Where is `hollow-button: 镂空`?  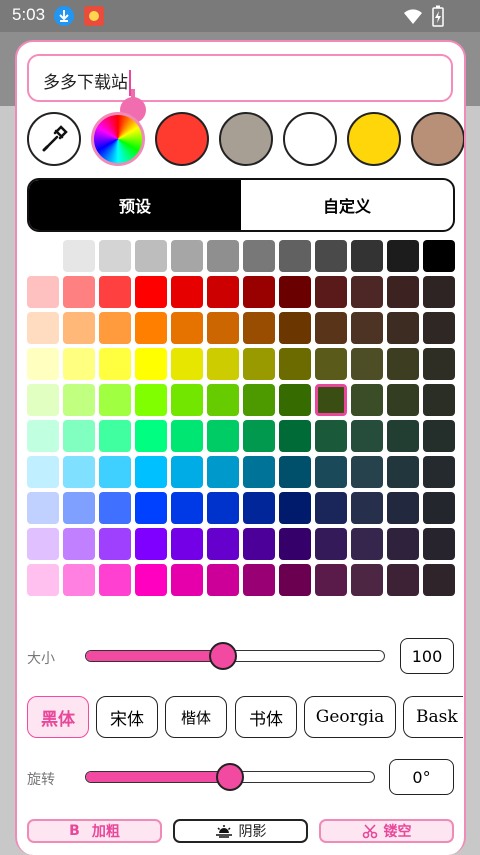
hollow-button: 镂空 is located at coordinates (386, 831).